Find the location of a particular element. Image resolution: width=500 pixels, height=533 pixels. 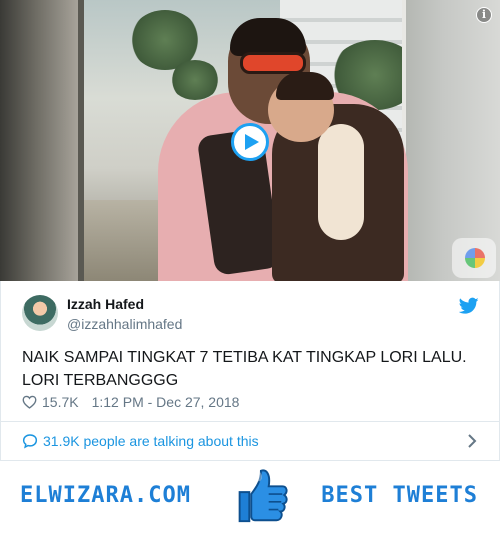

heart-icon is located at coordinates (29, 402).